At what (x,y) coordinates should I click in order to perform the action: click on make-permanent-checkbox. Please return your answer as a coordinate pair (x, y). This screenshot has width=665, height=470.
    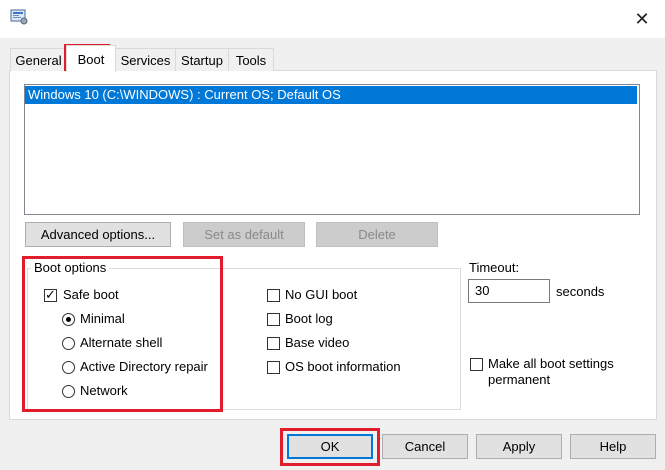
    Looking at the image, I should click on (476, 364).